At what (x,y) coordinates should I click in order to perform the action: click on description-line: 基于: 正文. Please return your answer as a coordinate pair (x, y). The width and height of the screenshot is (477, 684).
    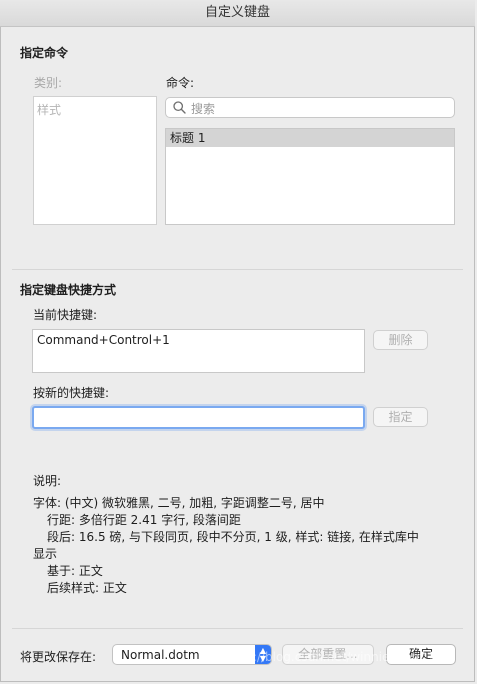
    Looking at the image, I should click on (75, 571).